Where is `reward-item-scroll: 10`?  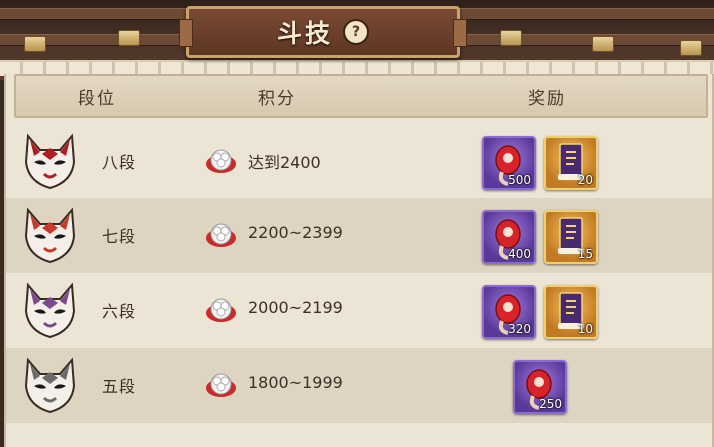
reward-item-scroll: 10 is located at coordinates (571, 312).